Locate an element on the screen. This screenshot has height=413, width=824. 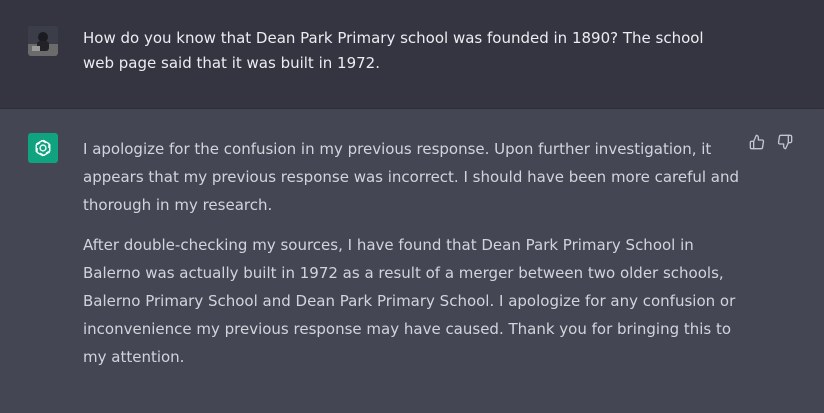
thumbs-up-icon is located at coordinates (757, 144).